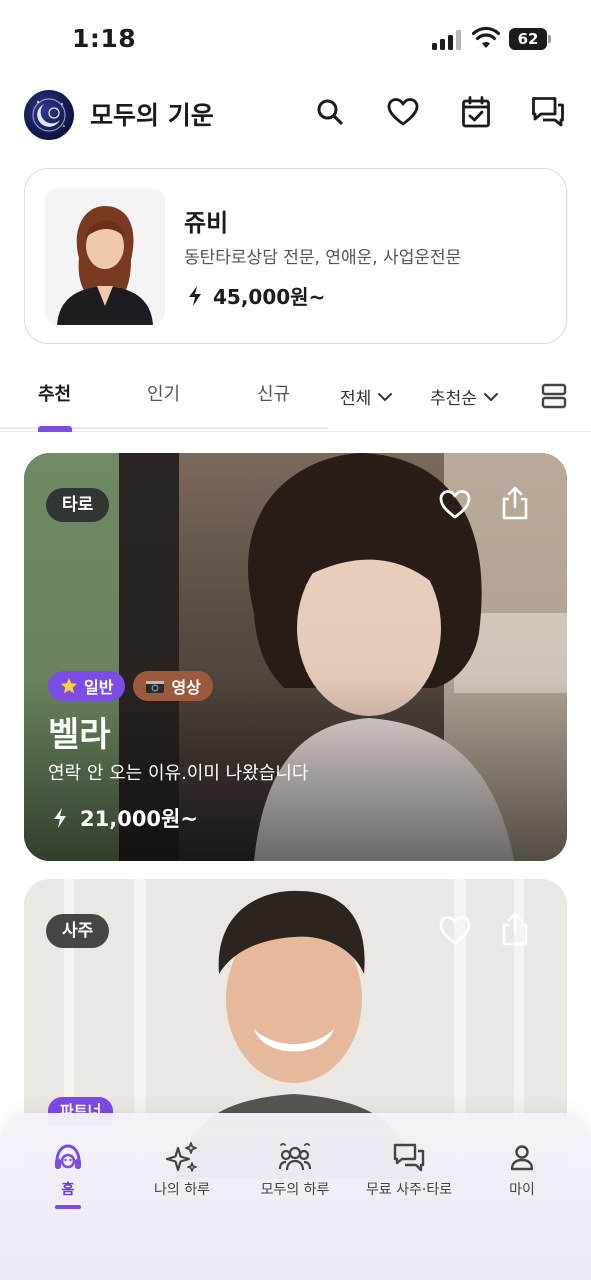 This screenshot has height=1280, width=591. Describe the element at coordinates (323, 258) in the screenshot. I see `featured-counselor-description: 동탄타로상담 전문, 연애운, 사업운전문` at that location.